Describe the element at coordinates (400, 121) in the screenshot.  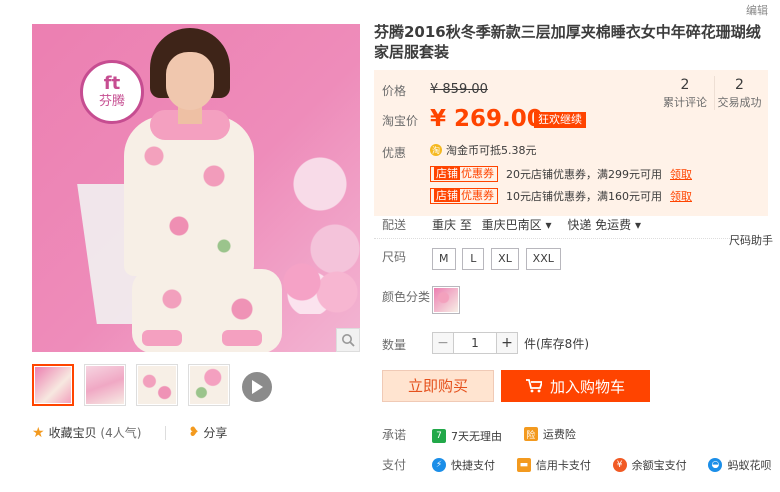
I see `promo-price-label: 淘宝价` at that location.